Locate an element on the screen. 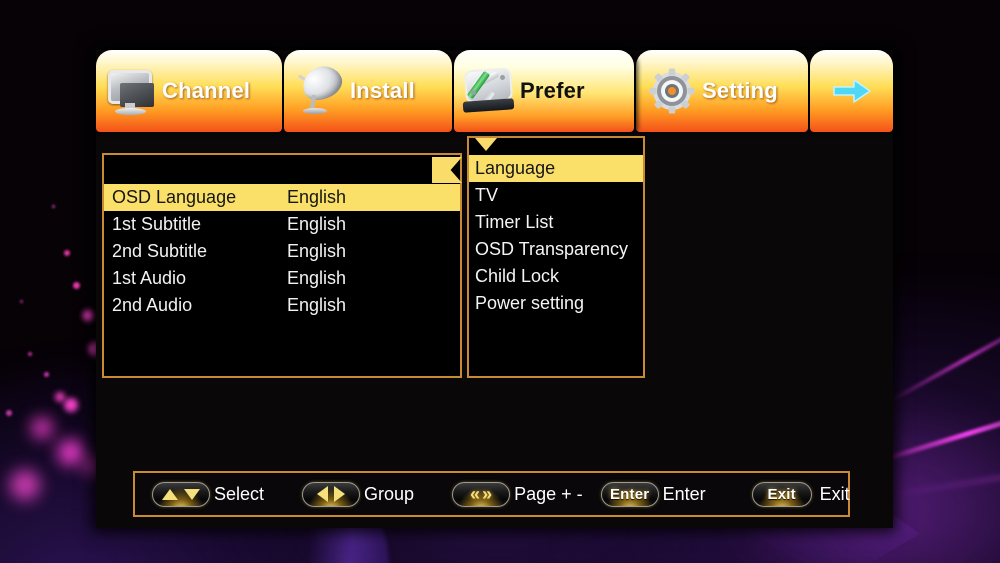 This screenshot has width=1000, height=563. row-key: 1st Audio is located at coordinates (149, 278).